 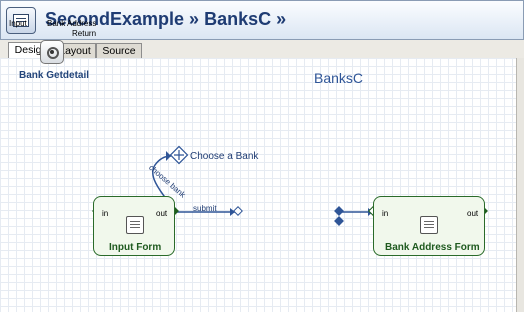 What do you see at coordinates (105, 213) in the screenshot?
I see `input-form-in-label: in` at bounding box center [105, 213].